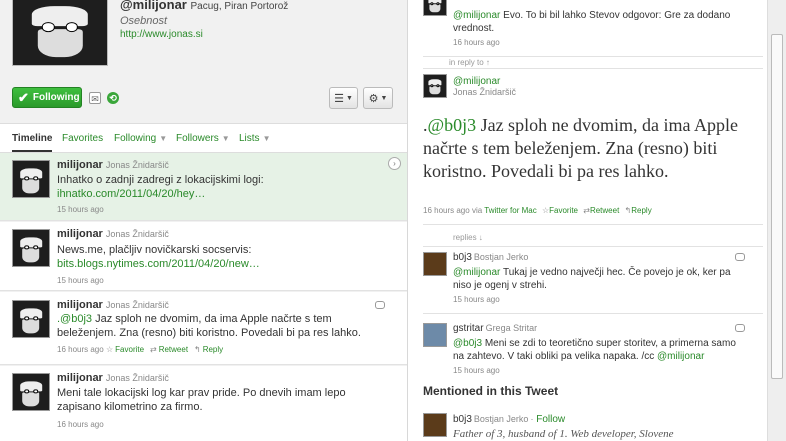 This screenshot has height=441, width=786. I want to click on scrollbar-thumb, so click(777, 206).